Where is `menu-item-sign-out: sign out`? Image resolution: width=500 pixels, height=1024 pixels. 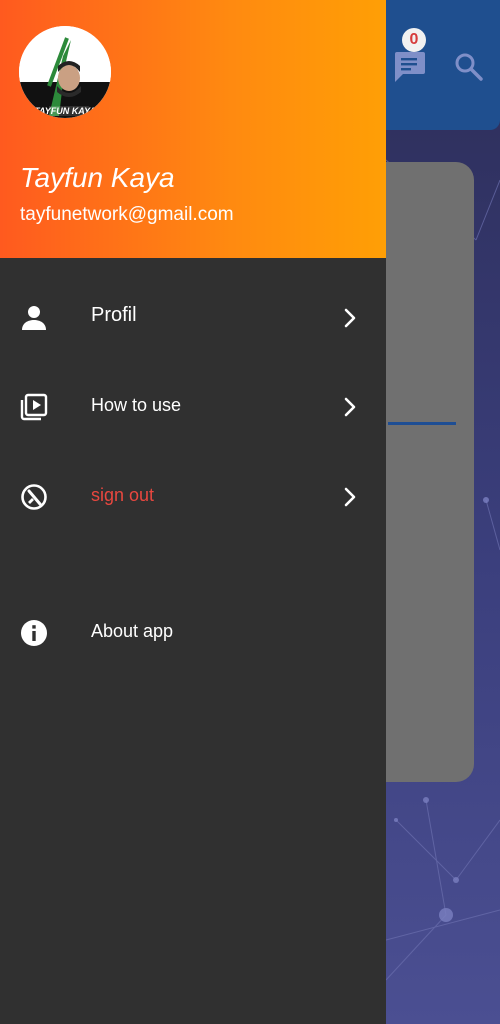 menu-item-sign-out: sign out is located at coordinates (193, 496).